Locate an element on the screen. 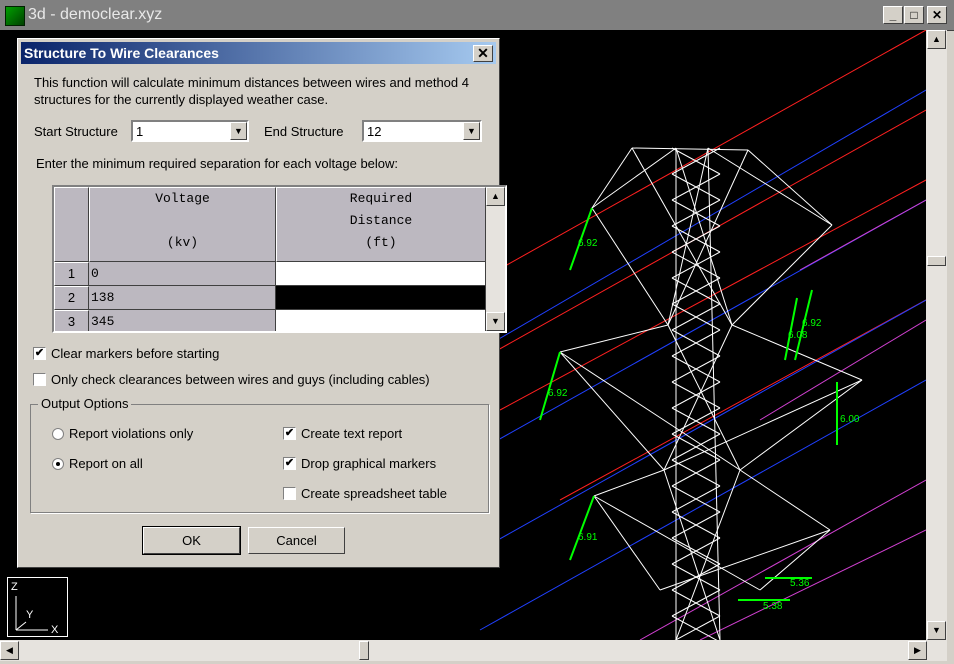  report-all-radio is located at coordinates (58, 464).